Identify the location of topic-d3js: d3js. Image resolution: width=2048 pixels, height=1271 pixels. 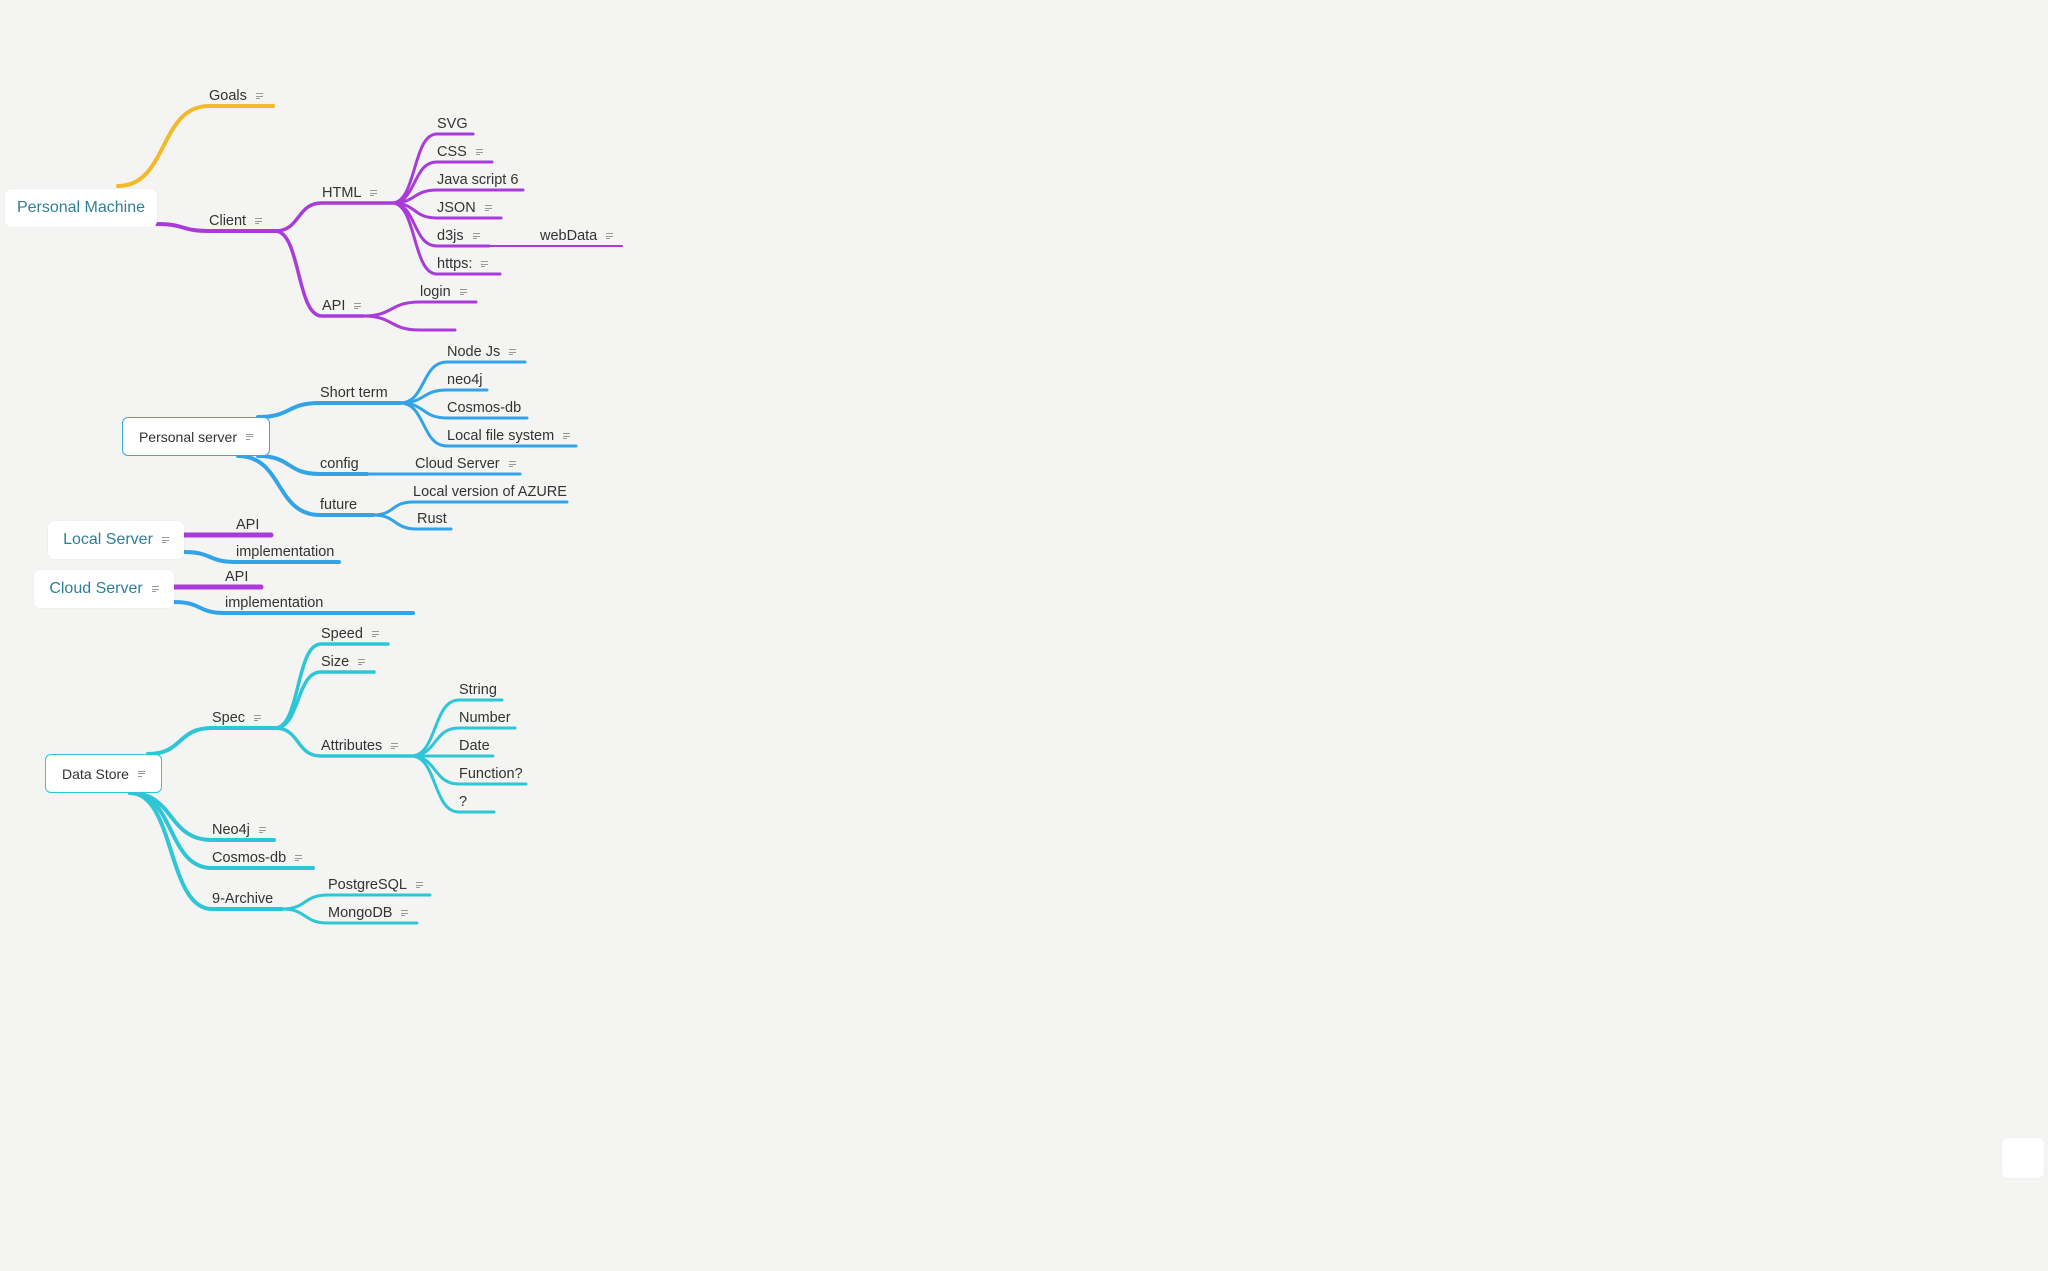
(458, 236).